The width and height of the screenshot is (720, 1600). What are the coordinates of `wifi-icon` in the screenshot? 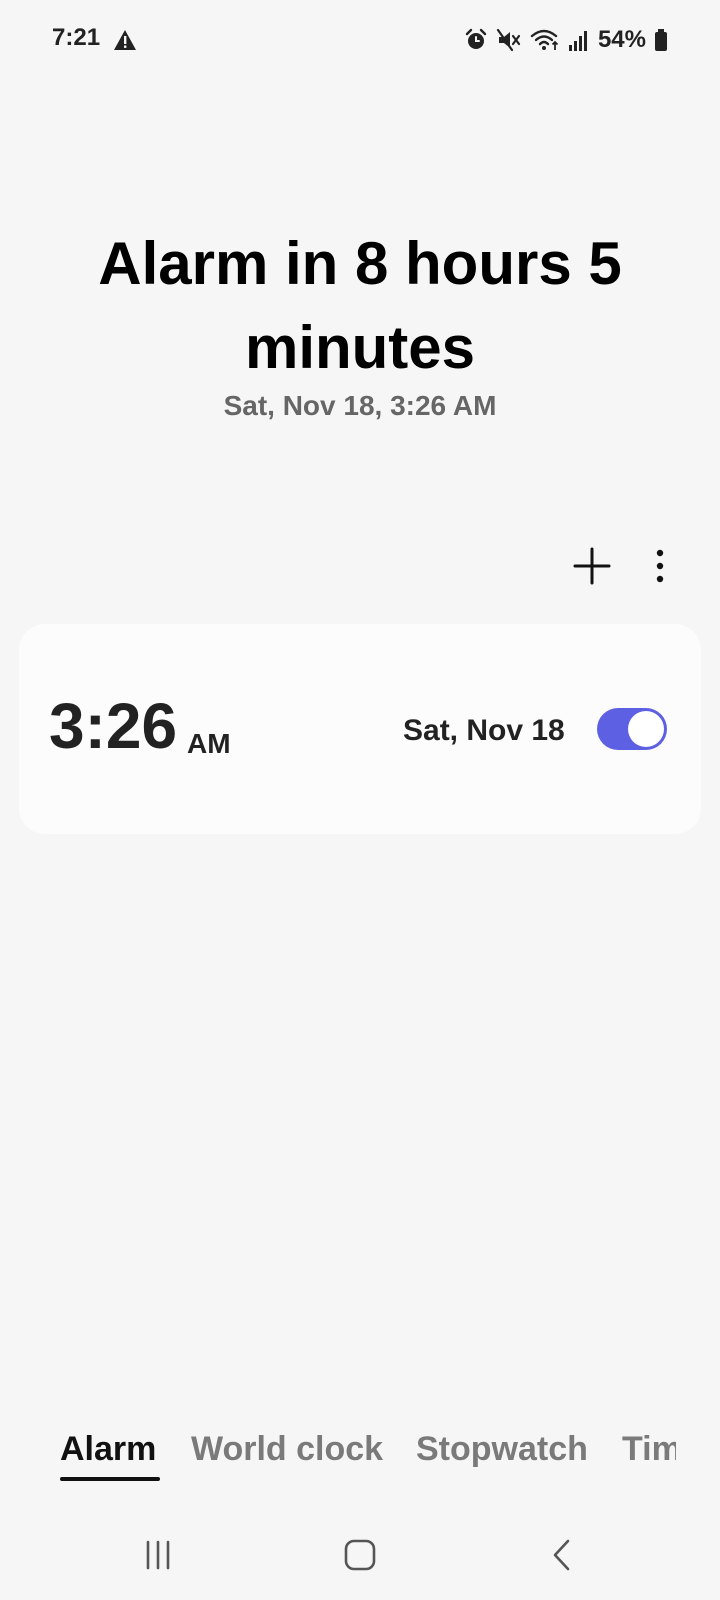 It's located at (545, 40).